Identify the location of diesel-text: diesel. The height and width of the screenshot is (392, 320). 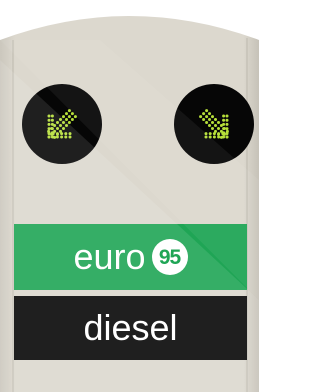
(130, 327).